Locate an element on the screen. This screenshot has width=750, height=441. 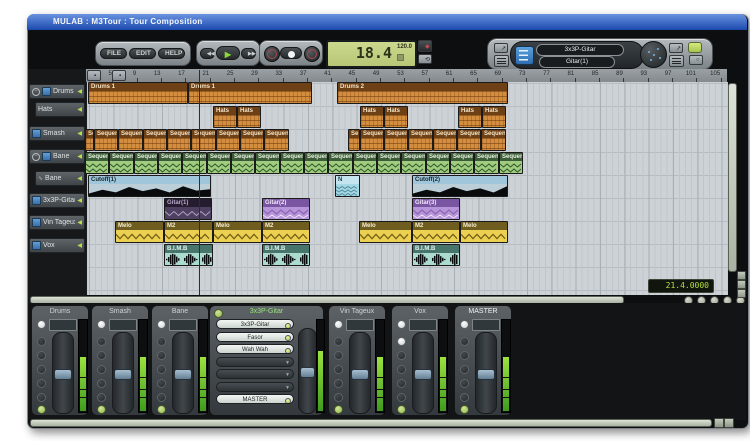
loop-toggle-button: ⟲ is located at coordinates (425, 59).